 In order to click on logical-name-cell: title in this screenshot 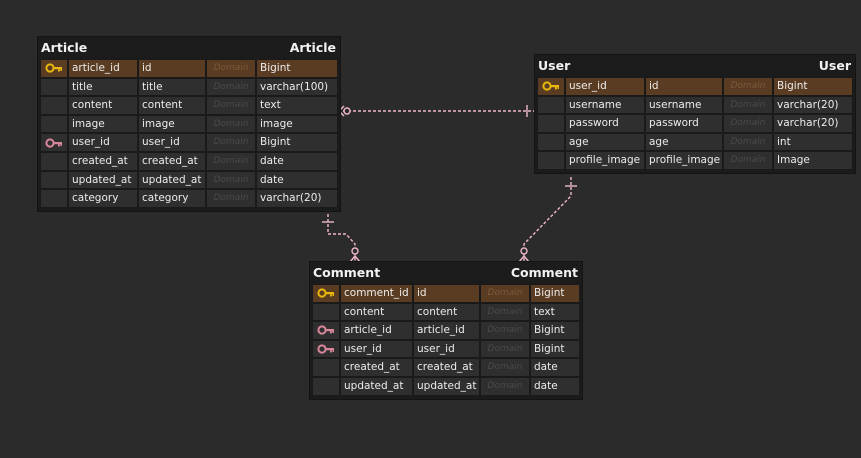, I will do `click(103, 87)`.